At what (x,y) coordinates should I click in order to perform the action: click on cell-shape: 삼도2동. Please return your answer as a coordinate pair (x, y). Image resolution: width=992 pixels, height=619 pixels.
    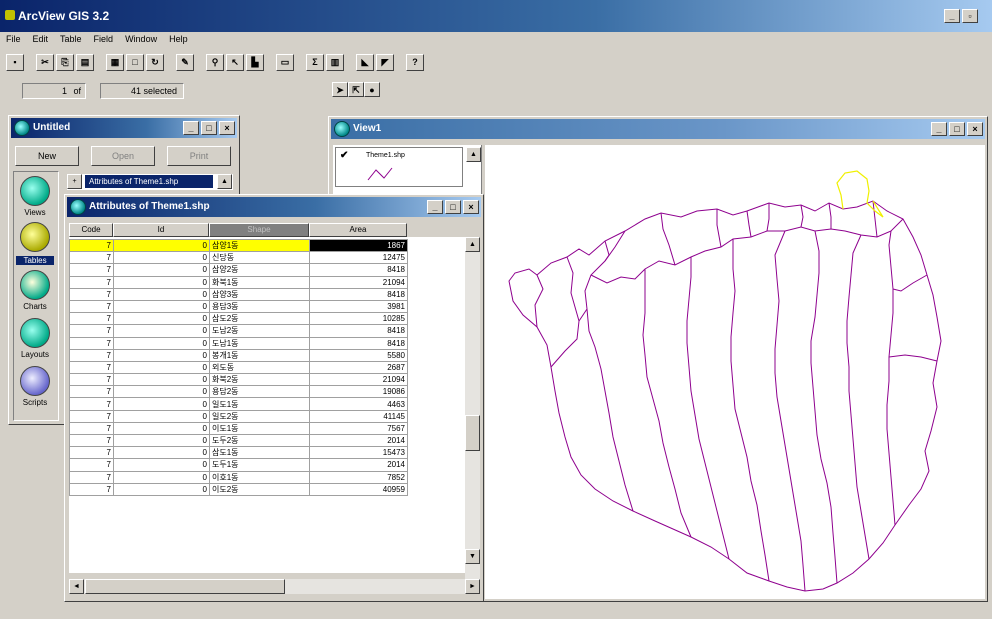
    Looking at the image, I should click on (259, 319).